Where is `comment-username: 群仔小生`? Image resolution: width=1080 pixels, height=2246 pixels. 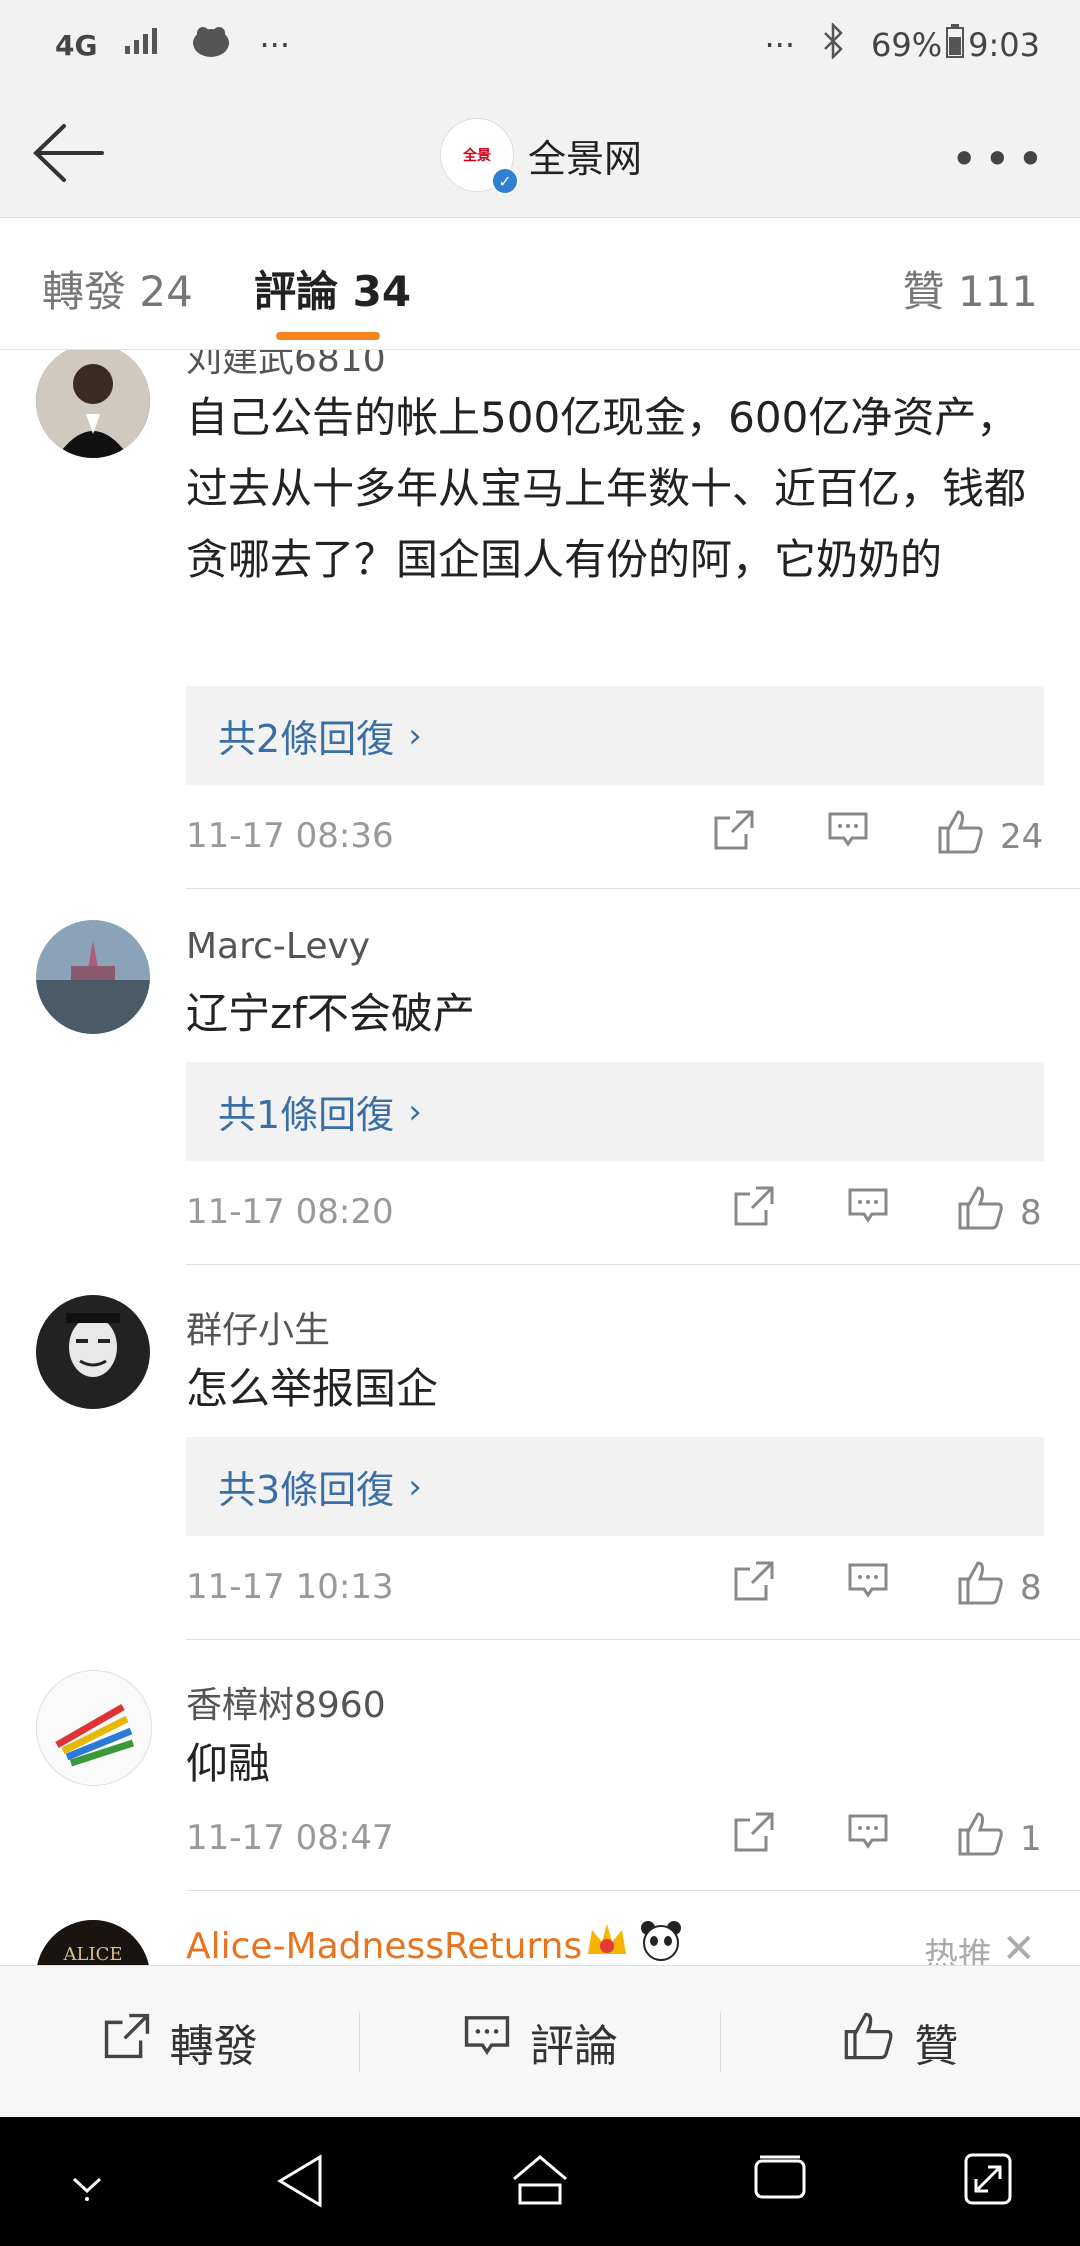 comment-username: 群仔小生 is located at coordinates (258, 1327).